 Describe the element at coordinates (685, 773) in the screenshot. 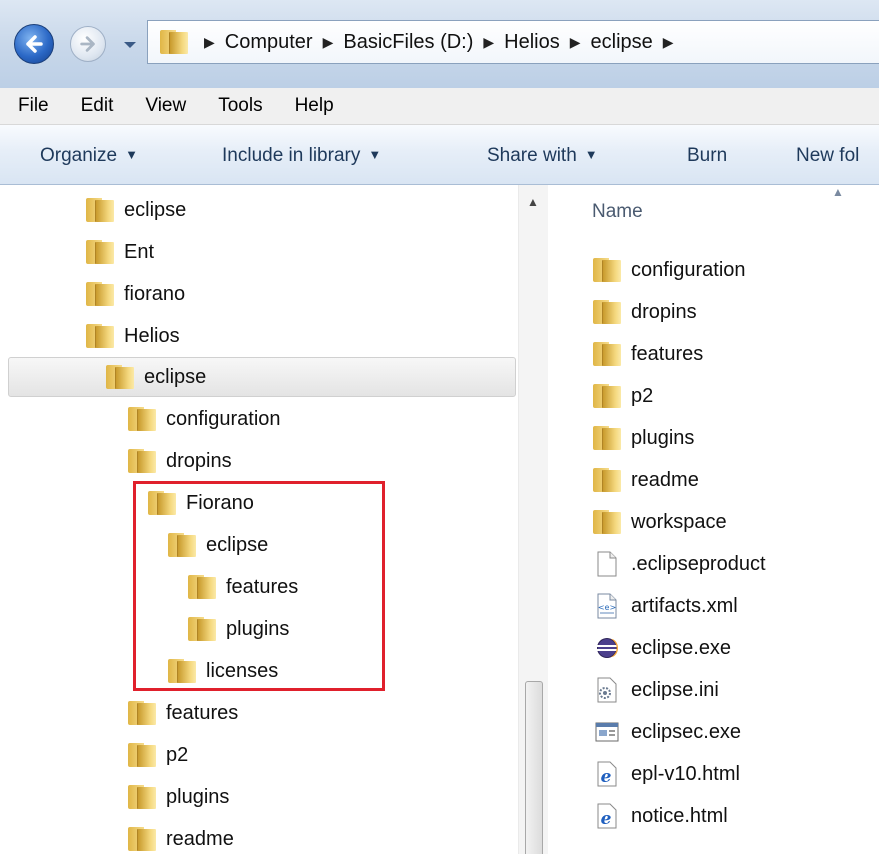

I see `file-name: epl-v10.html` at that location.